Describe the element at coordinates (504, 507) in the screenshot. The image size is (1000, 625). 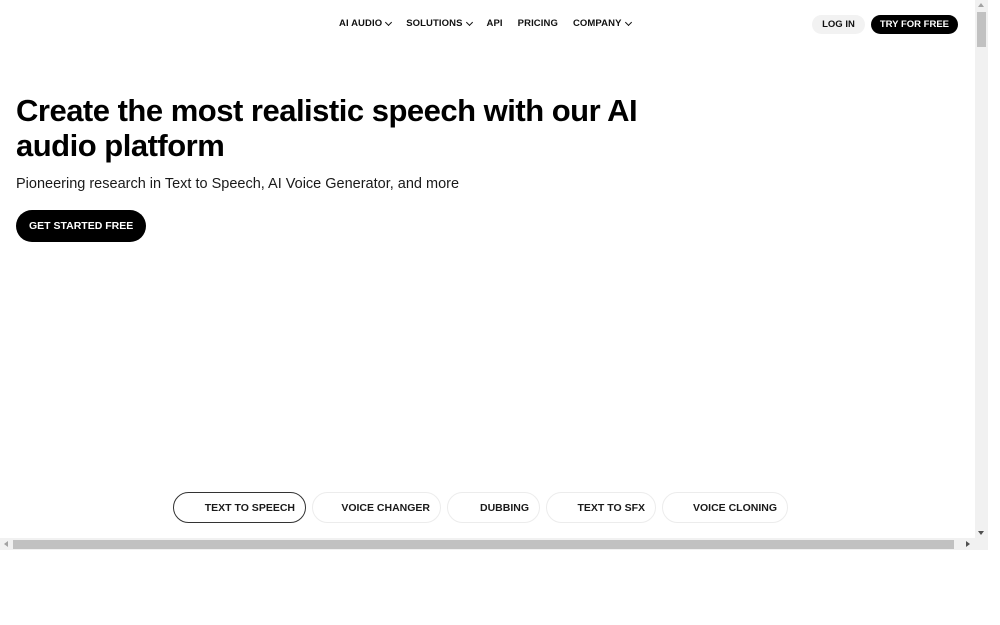
I see `tab-label: DUBBING` at that location.